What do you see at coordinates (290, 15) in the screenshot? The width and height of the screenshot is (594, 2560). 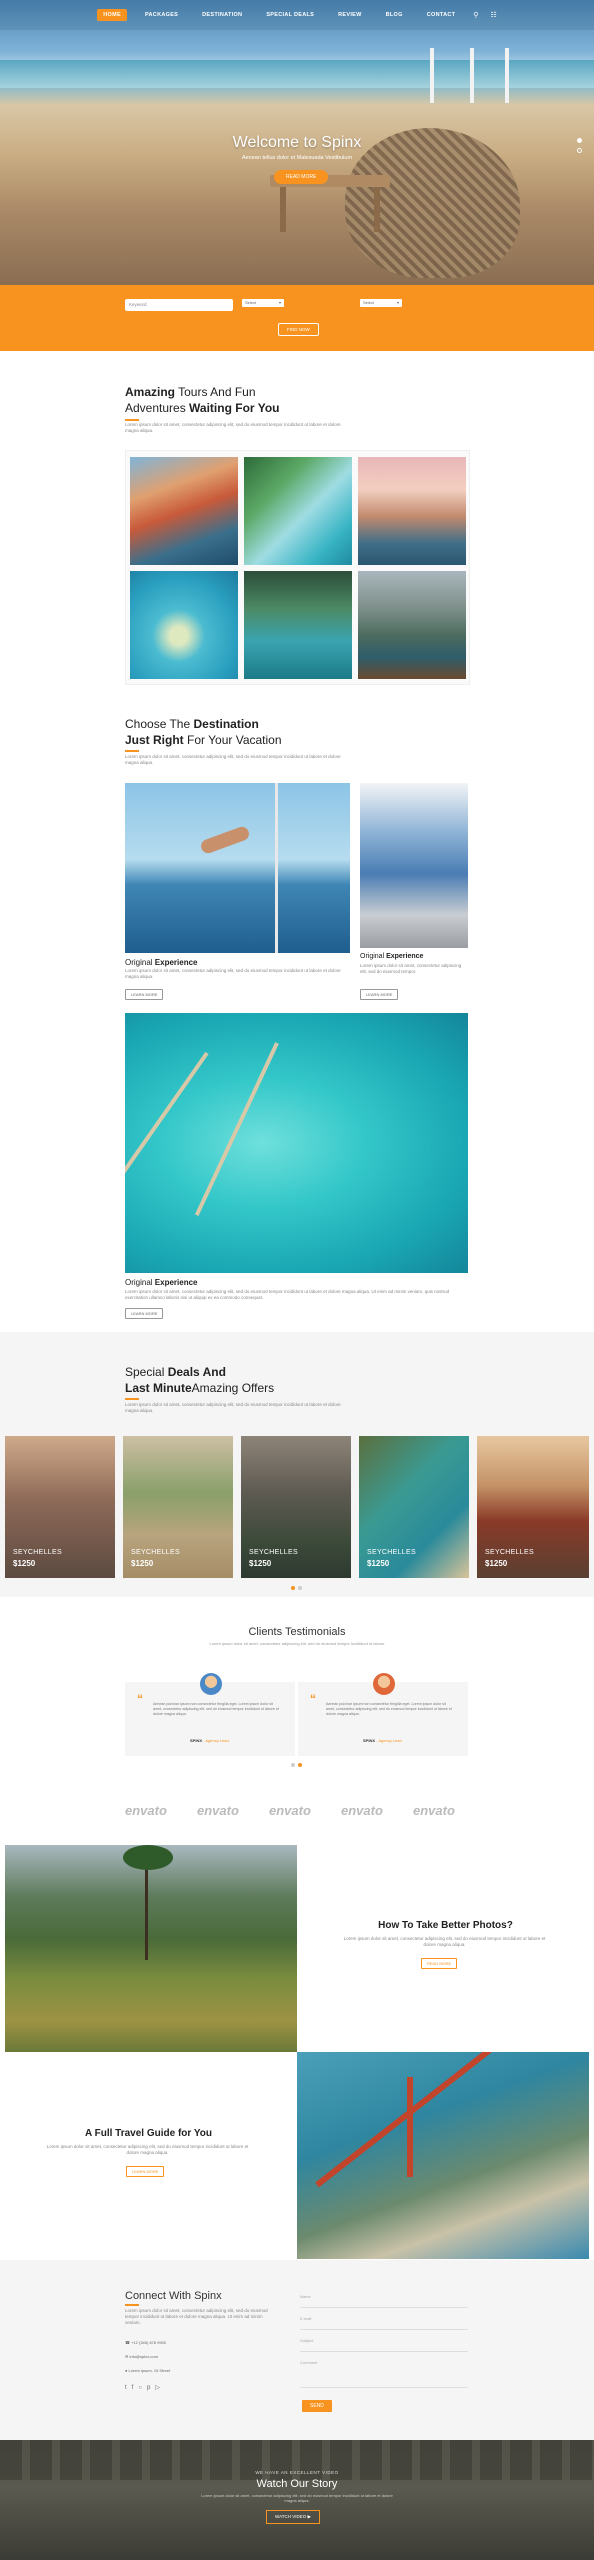 I see `nav-special-deals: SPECIAL DEALS` at bounding box center [290, 15].